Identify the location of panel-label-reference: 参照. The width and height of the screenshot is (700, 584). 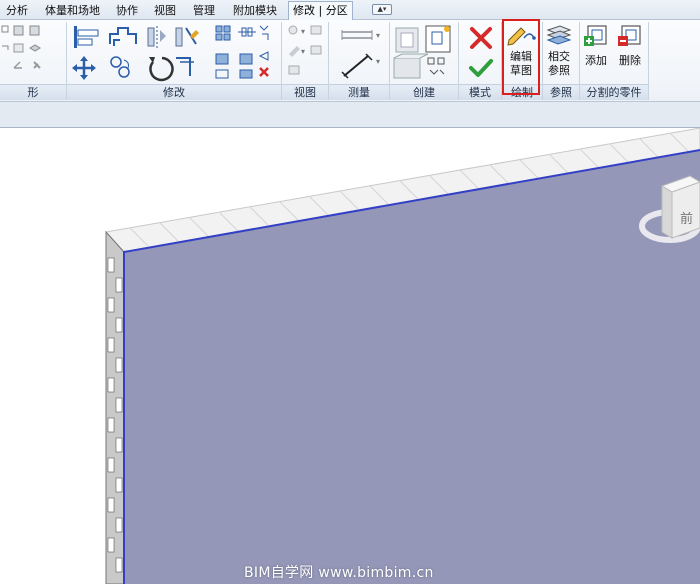
(561, 92).